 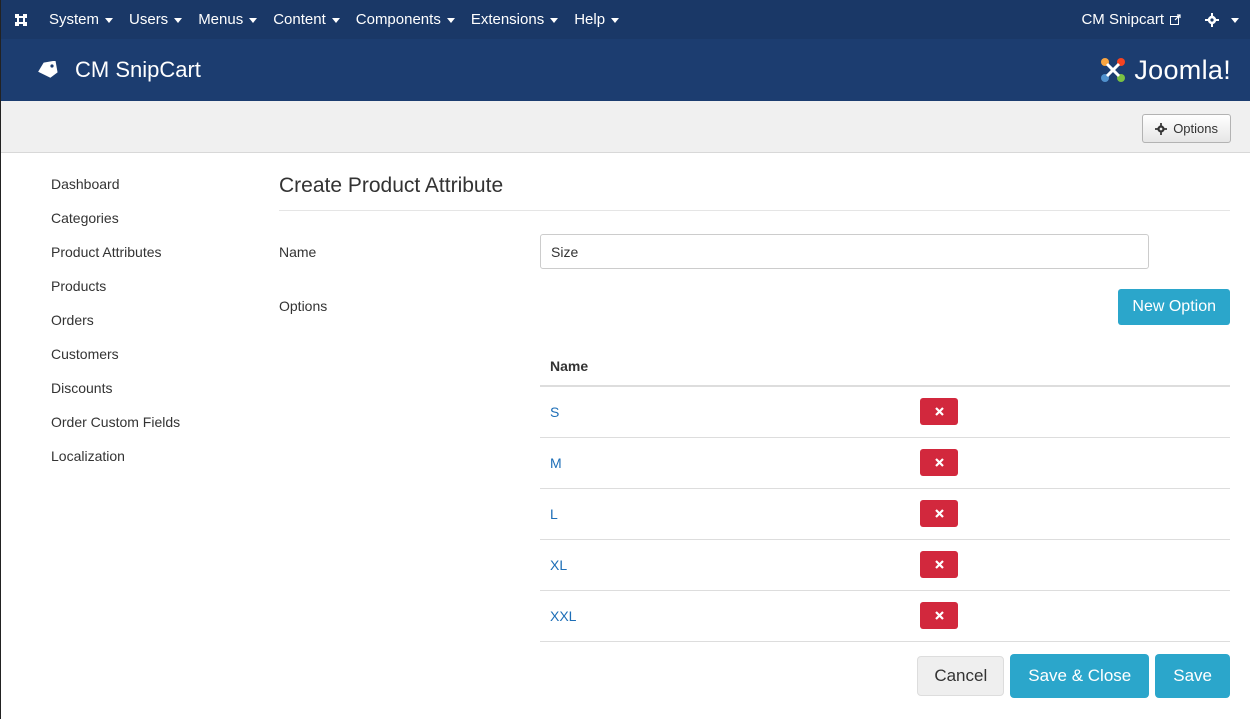 I want to click on menu-menus: Menus, so click(x=227, y=19).